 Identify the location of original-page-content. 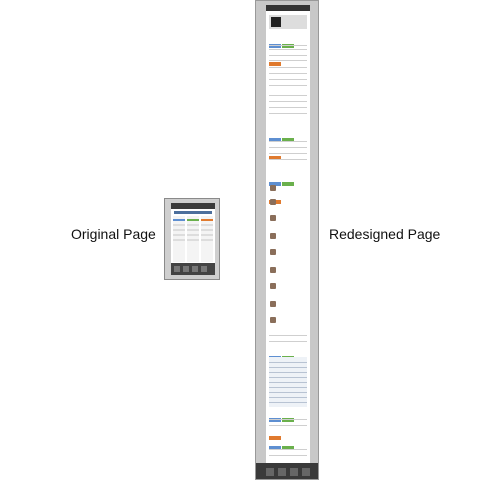
(193, 239).